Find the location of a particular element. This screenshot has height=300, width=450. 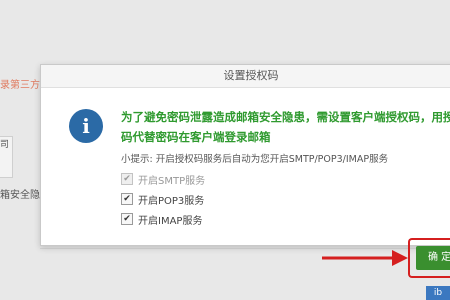

pop3-checkbox: ✔ is located at coordinates (127, 199).